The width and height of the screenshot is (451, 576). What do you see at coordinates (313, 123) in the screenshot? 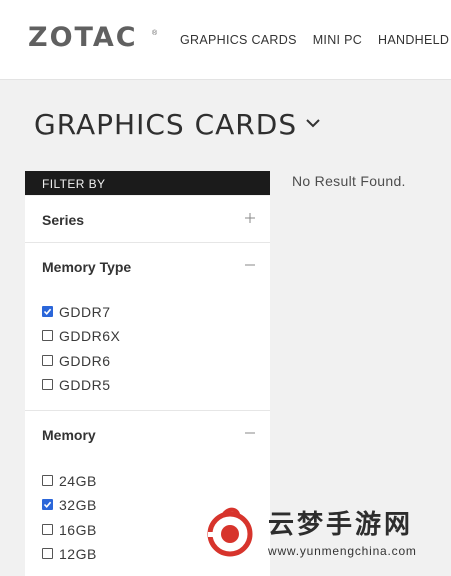
I see `chevron-down-icon` at bounding box center [313, 123].